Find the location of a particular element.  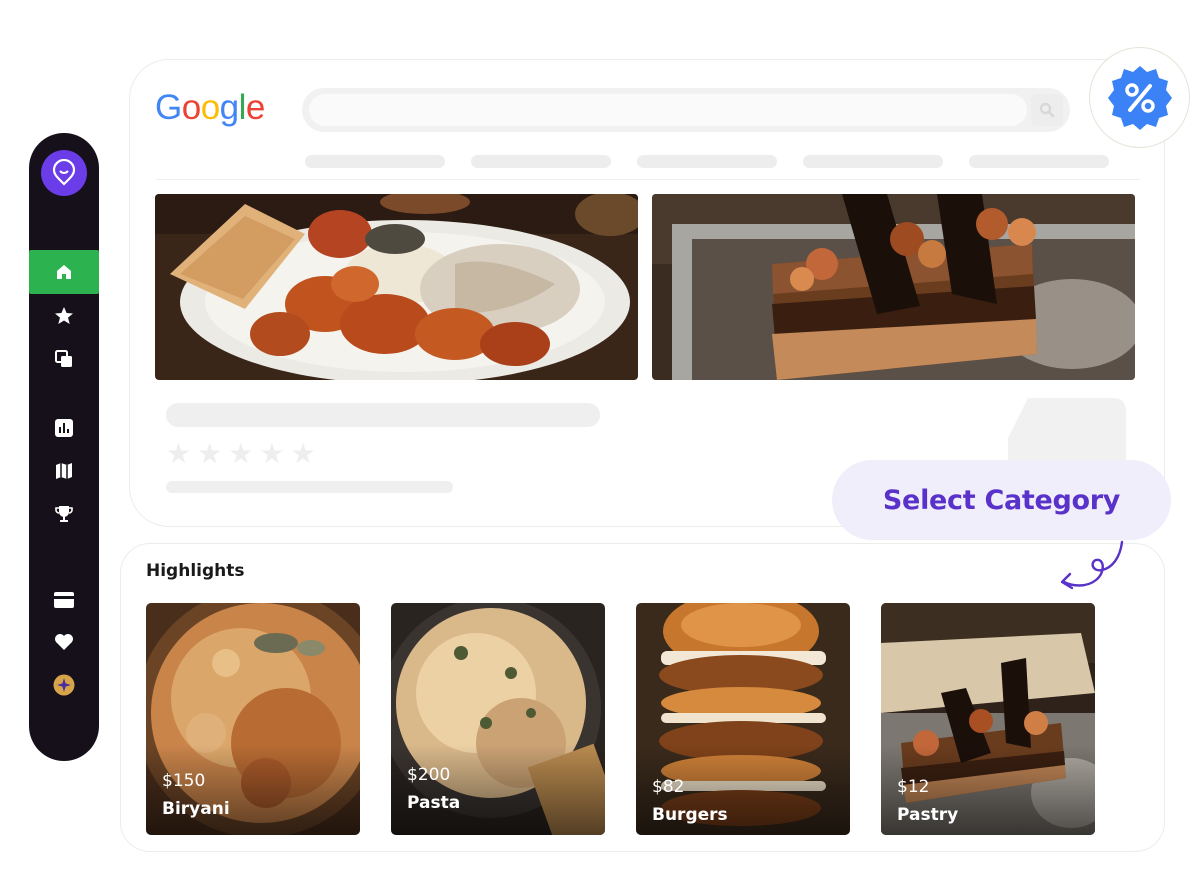

highlight-tile: $200 Pasta is located at coordinates (498, 719).